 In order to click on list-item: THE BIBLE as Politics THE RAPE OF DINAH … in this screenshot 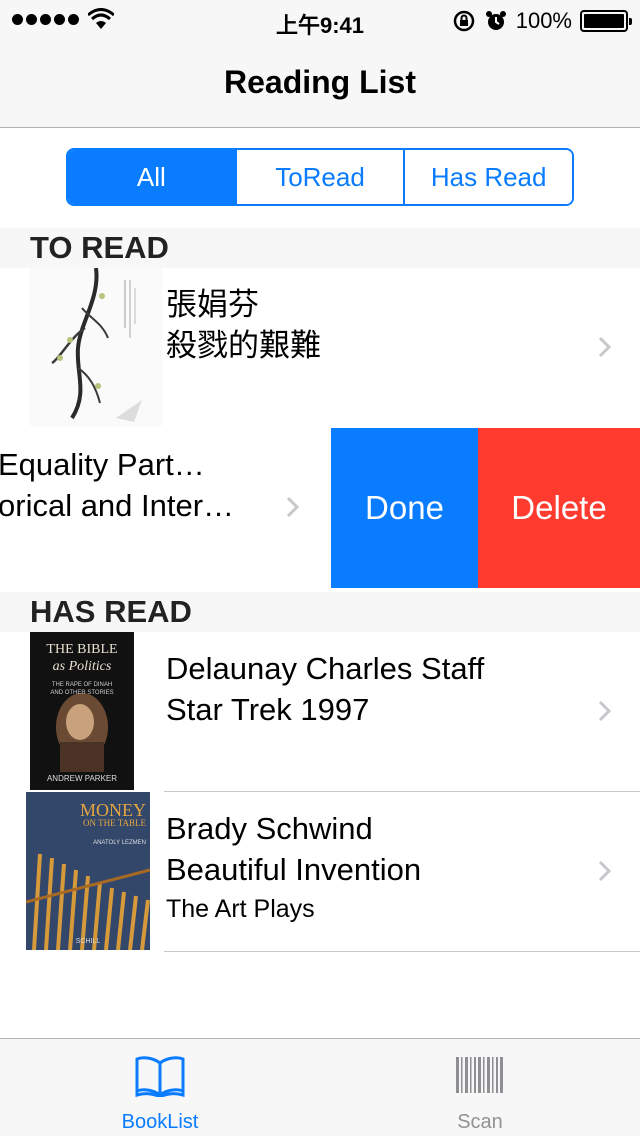, I will do `click(320, 712)`.